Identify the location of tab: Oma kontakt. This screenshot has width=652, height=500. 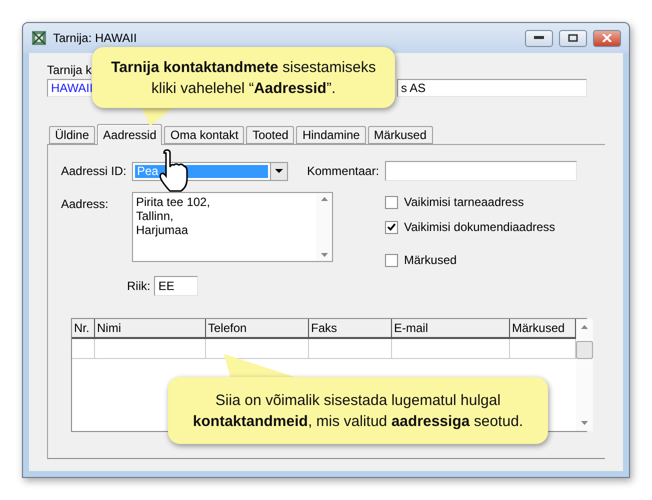
(204, 135).